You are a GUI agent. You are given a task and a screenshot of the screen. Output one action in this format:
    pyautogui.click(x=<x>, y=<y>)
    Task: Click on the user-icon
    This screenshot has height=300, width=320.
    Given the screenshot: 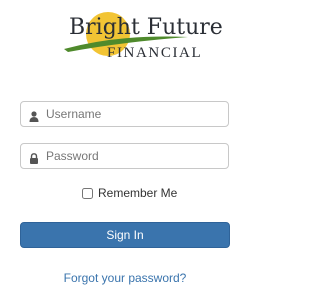 What is the action you would take?
    pyautogui.click(x=34, y=115)
    